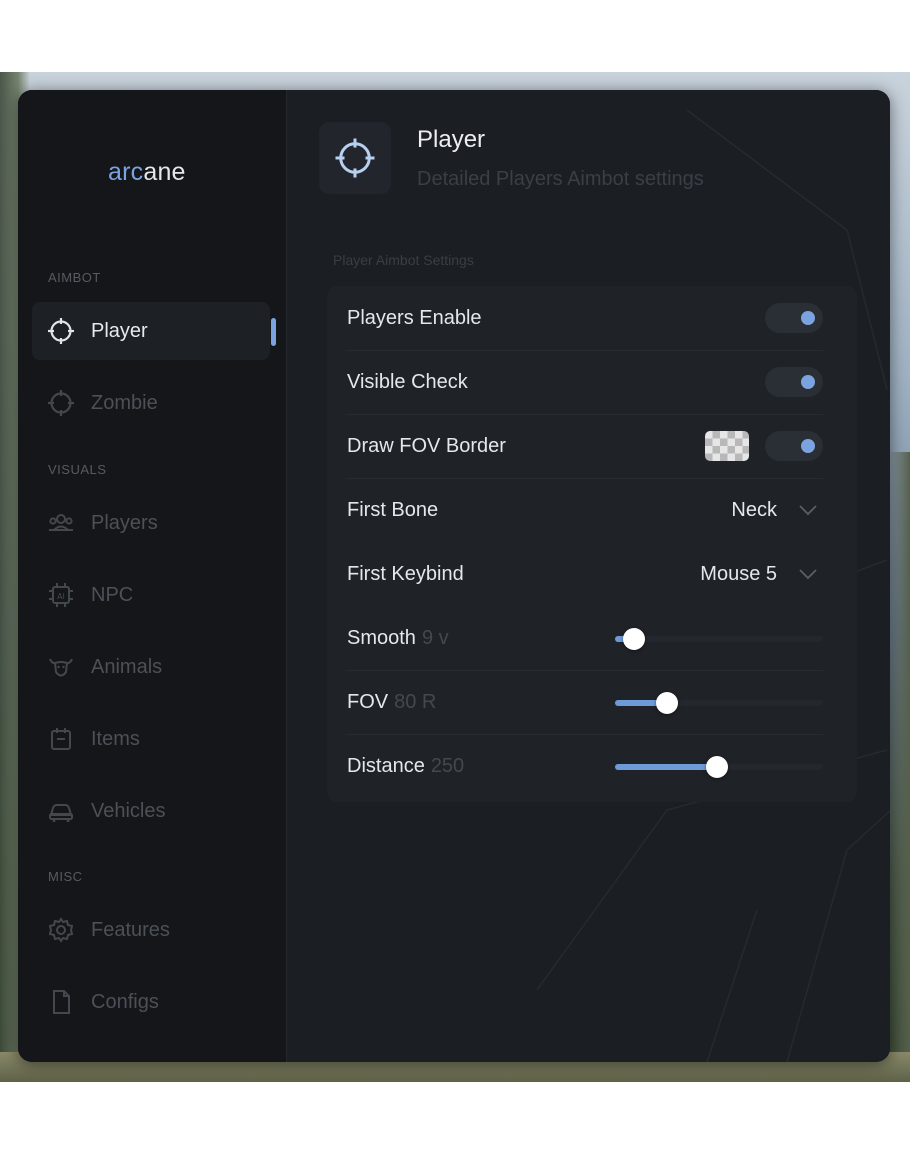 The width and height of the screenshot is (910, 1155). I want to click on setting-row-smooth: Smooth 9 v, so click(585, 638).